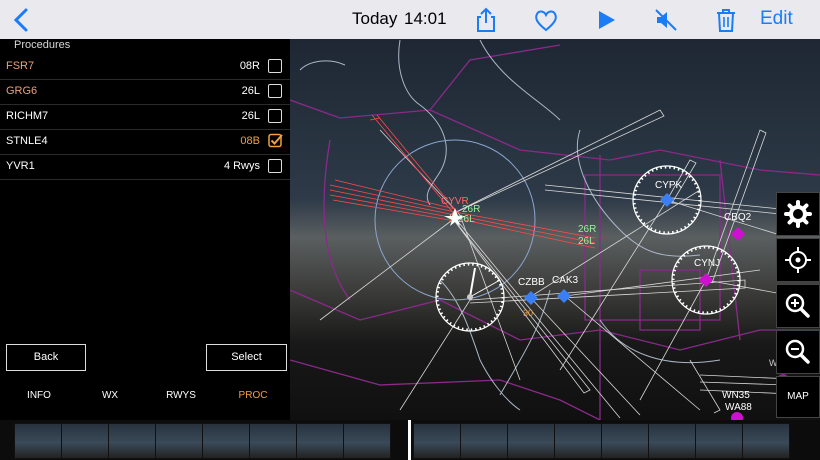  What do you see at coordinates (586, 241) in the screenshot?
I see `runway-26l-end-label: 26L` at bounding box center [586, 241].